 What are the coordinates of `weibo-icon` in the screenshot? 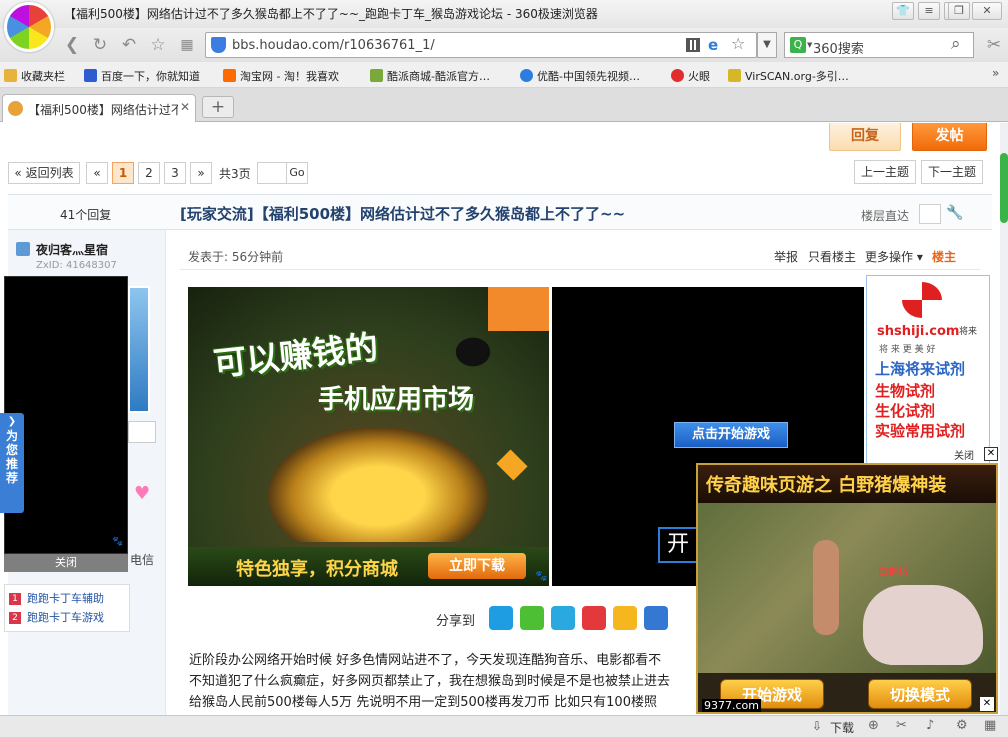 It's located at (594, 618).